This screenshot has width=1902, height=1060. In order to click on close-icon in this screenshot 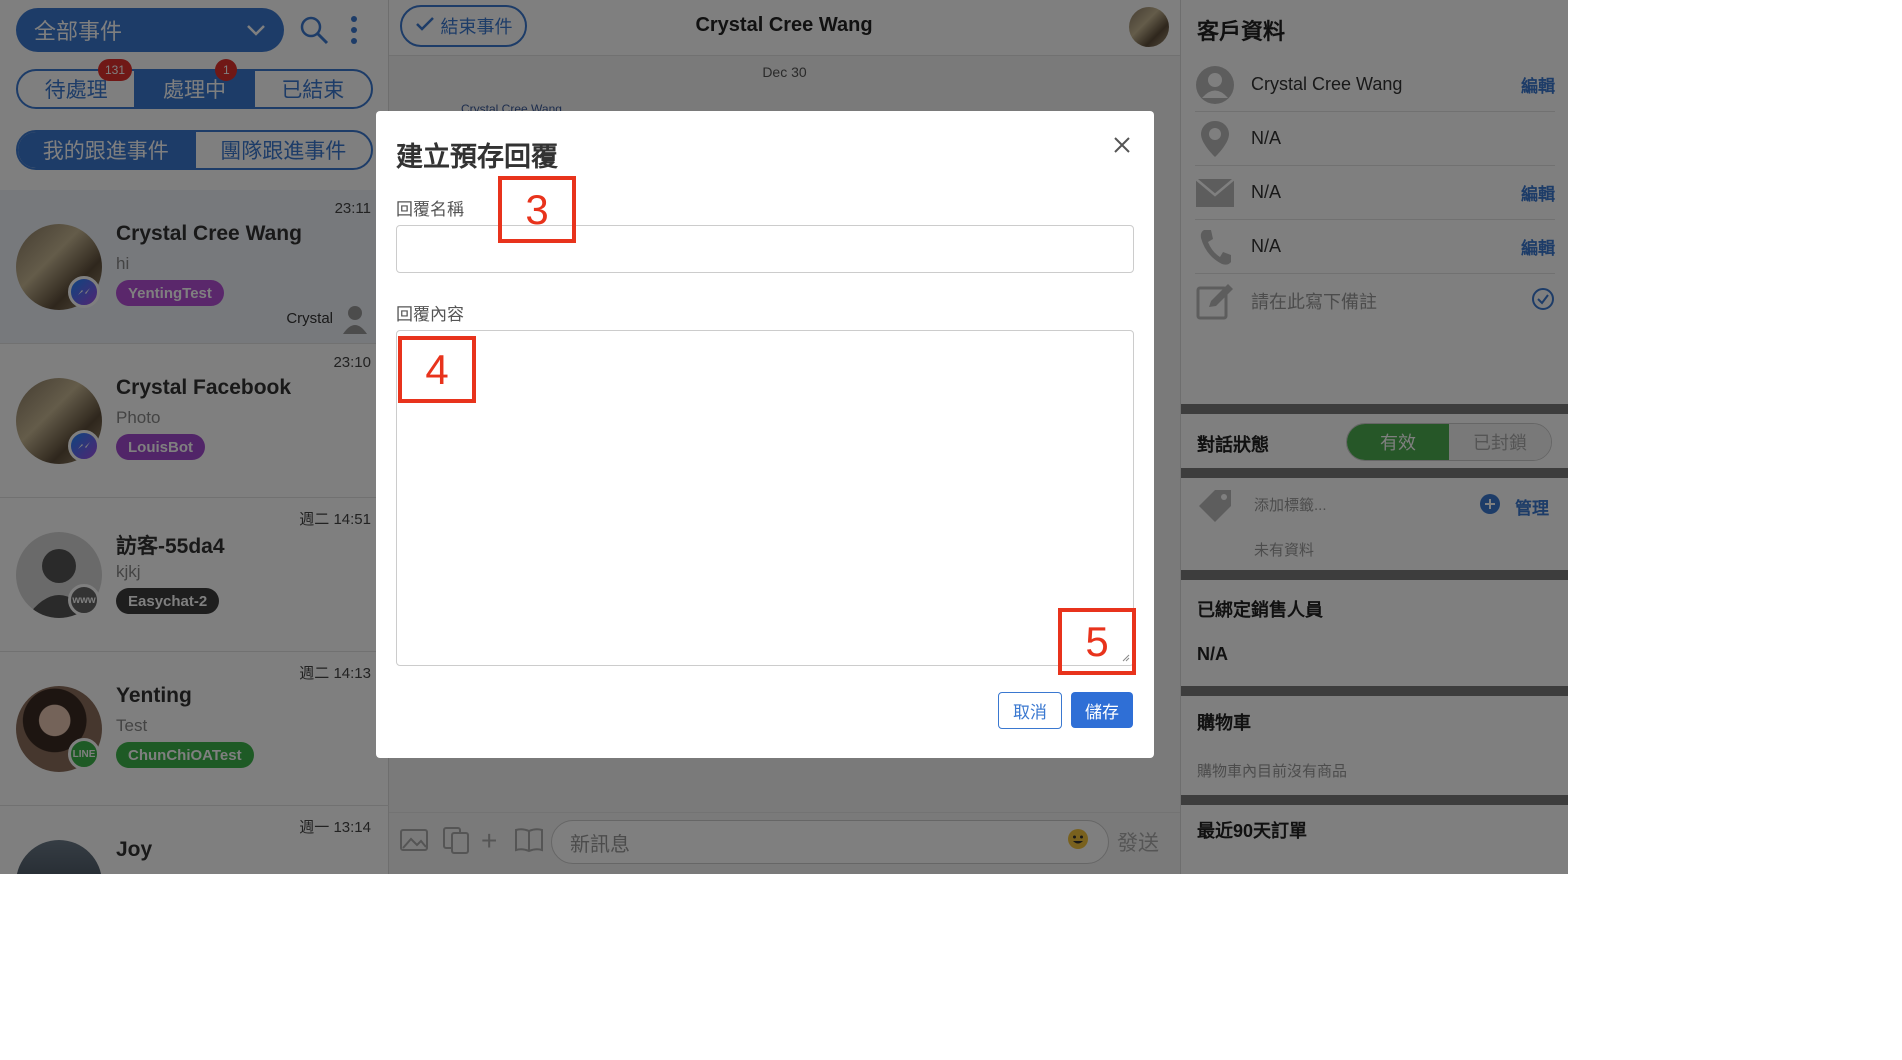, I will do `click(1122, 145)`.